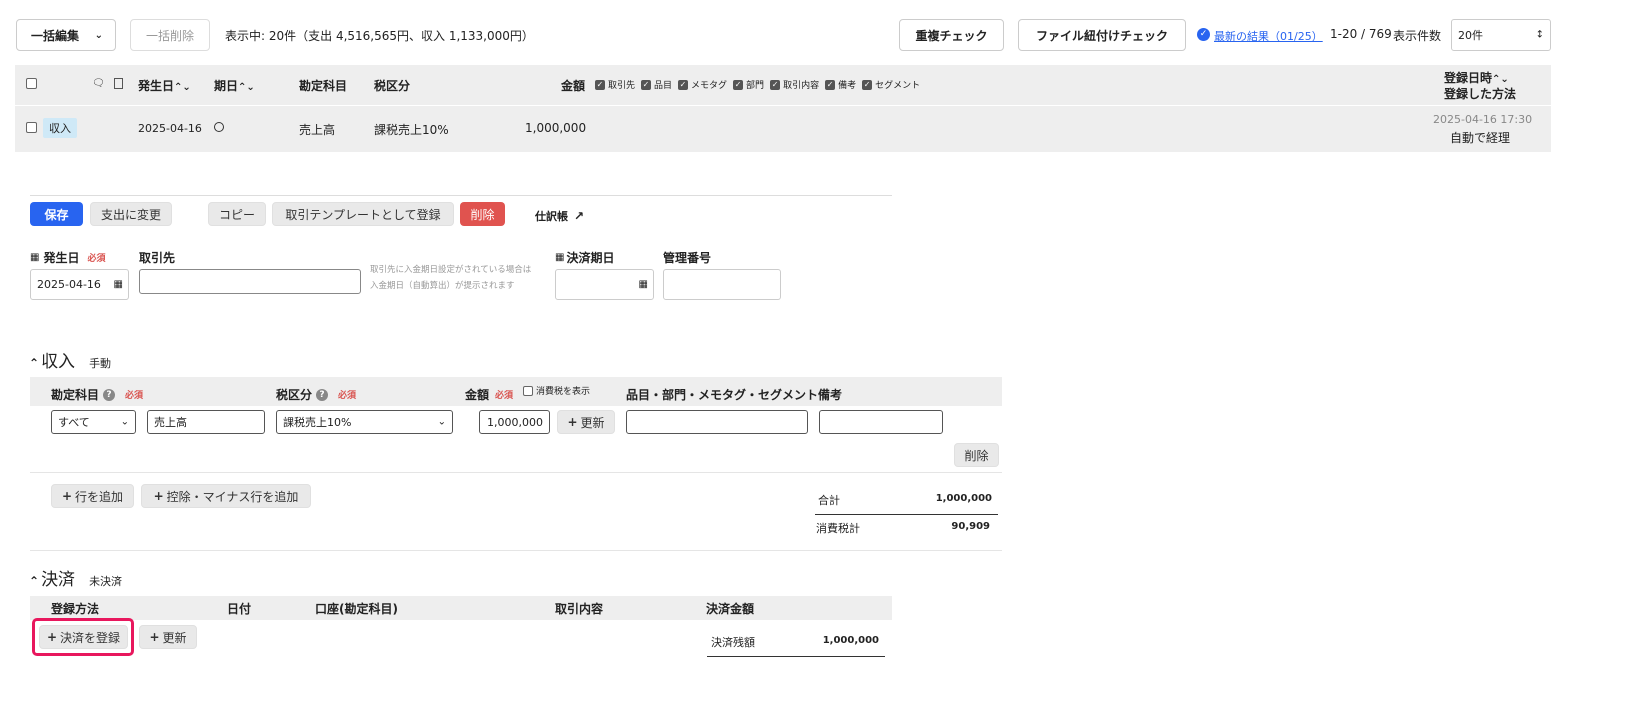  Describe the element at coordinates (573, 86) in the screenshot. I see `col-amount-header: 金額` at that location.